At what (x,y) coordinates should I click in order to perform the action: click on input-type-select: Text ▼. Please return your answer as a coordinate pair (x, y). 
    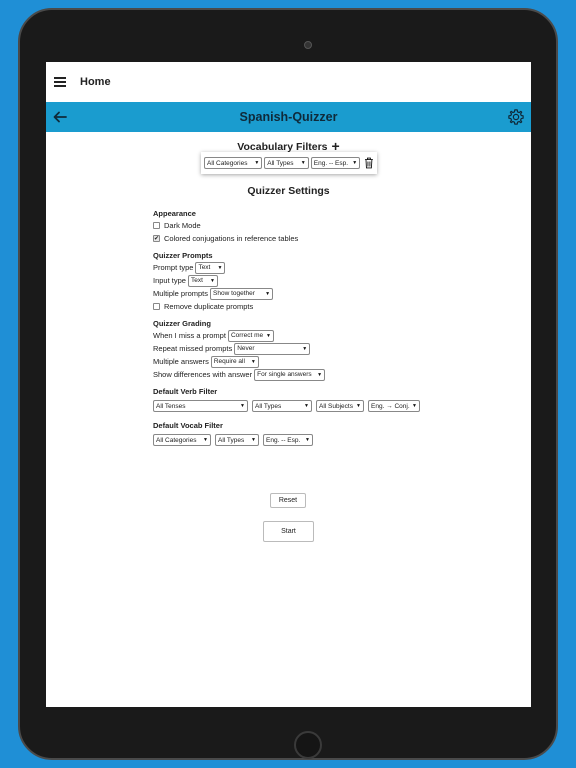
    Looking at the image, I should click on (202, 280).